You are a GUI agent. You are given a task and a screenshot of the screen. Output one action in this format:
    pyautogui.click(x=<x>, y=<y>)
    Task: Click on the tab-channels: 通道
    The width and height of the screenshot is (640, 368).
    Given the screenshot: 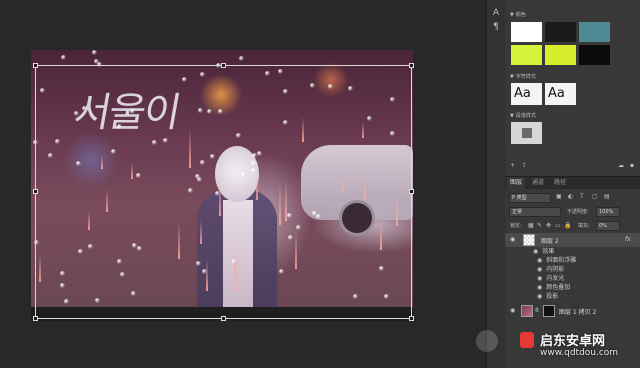 What is the action you would take?
    pyautogui.click(x=538, y=183)
    